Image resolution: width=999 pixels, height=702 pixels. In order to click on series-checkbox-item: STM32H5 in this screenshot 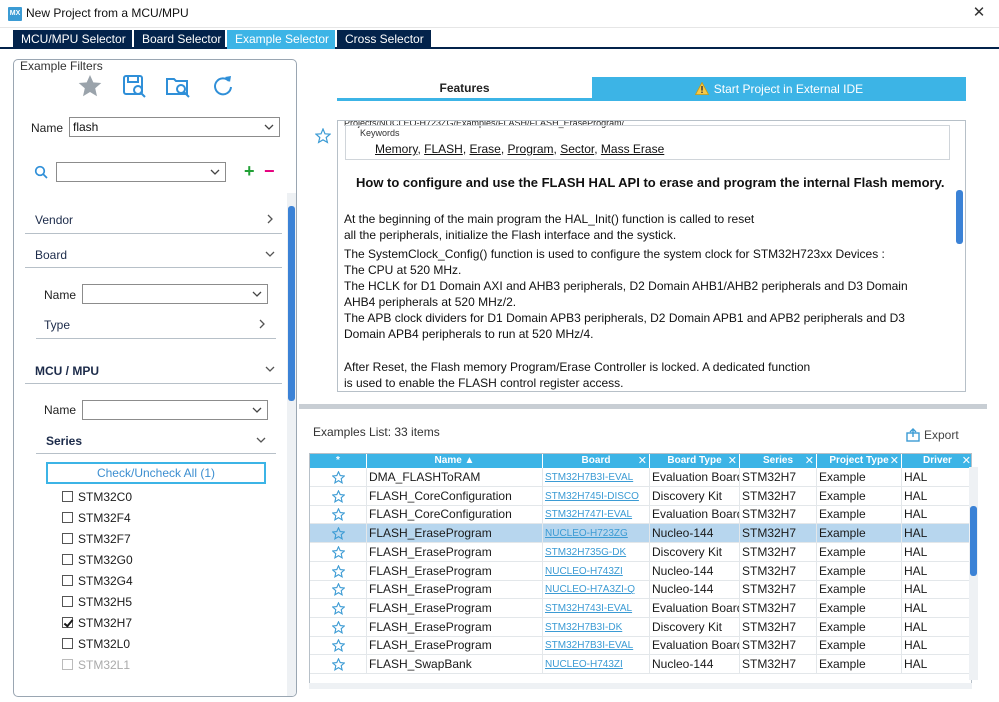, I will do `click(97, 602)`.